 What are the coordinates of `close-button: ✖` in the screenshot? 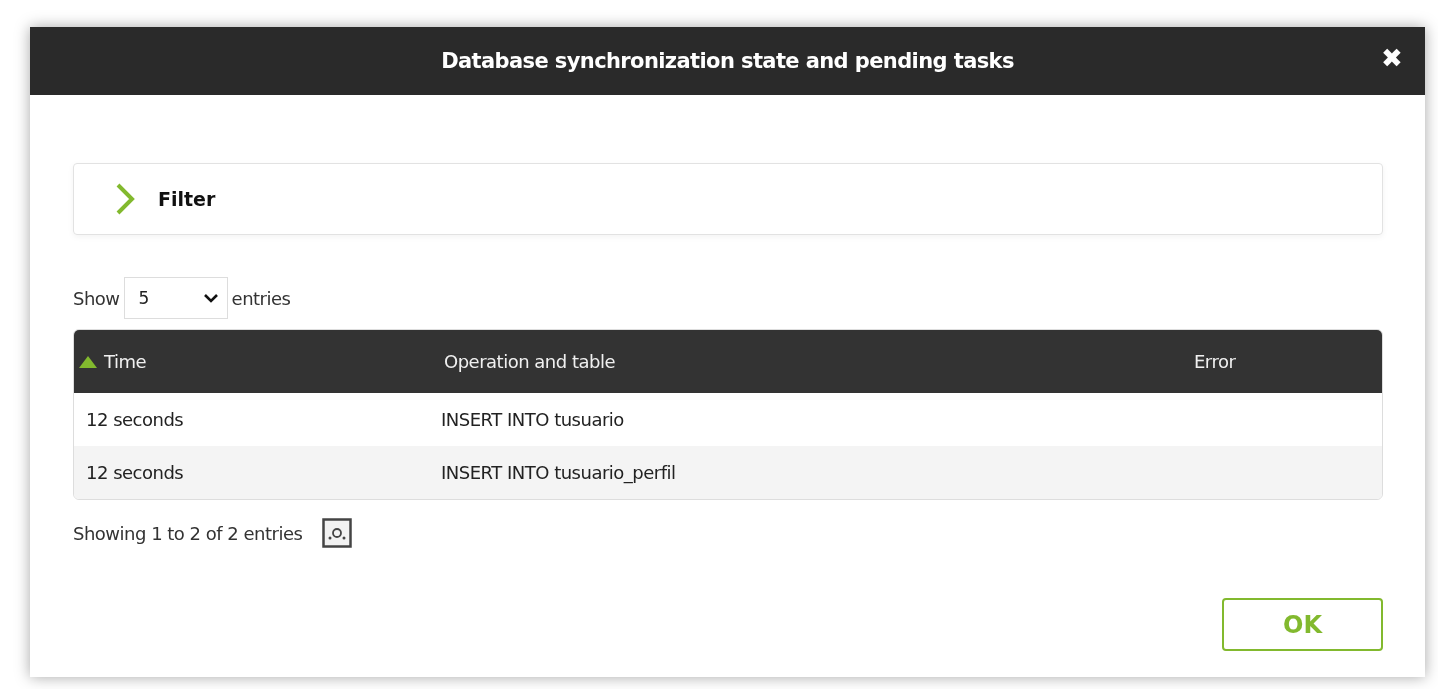 It's located at (1392, 58).